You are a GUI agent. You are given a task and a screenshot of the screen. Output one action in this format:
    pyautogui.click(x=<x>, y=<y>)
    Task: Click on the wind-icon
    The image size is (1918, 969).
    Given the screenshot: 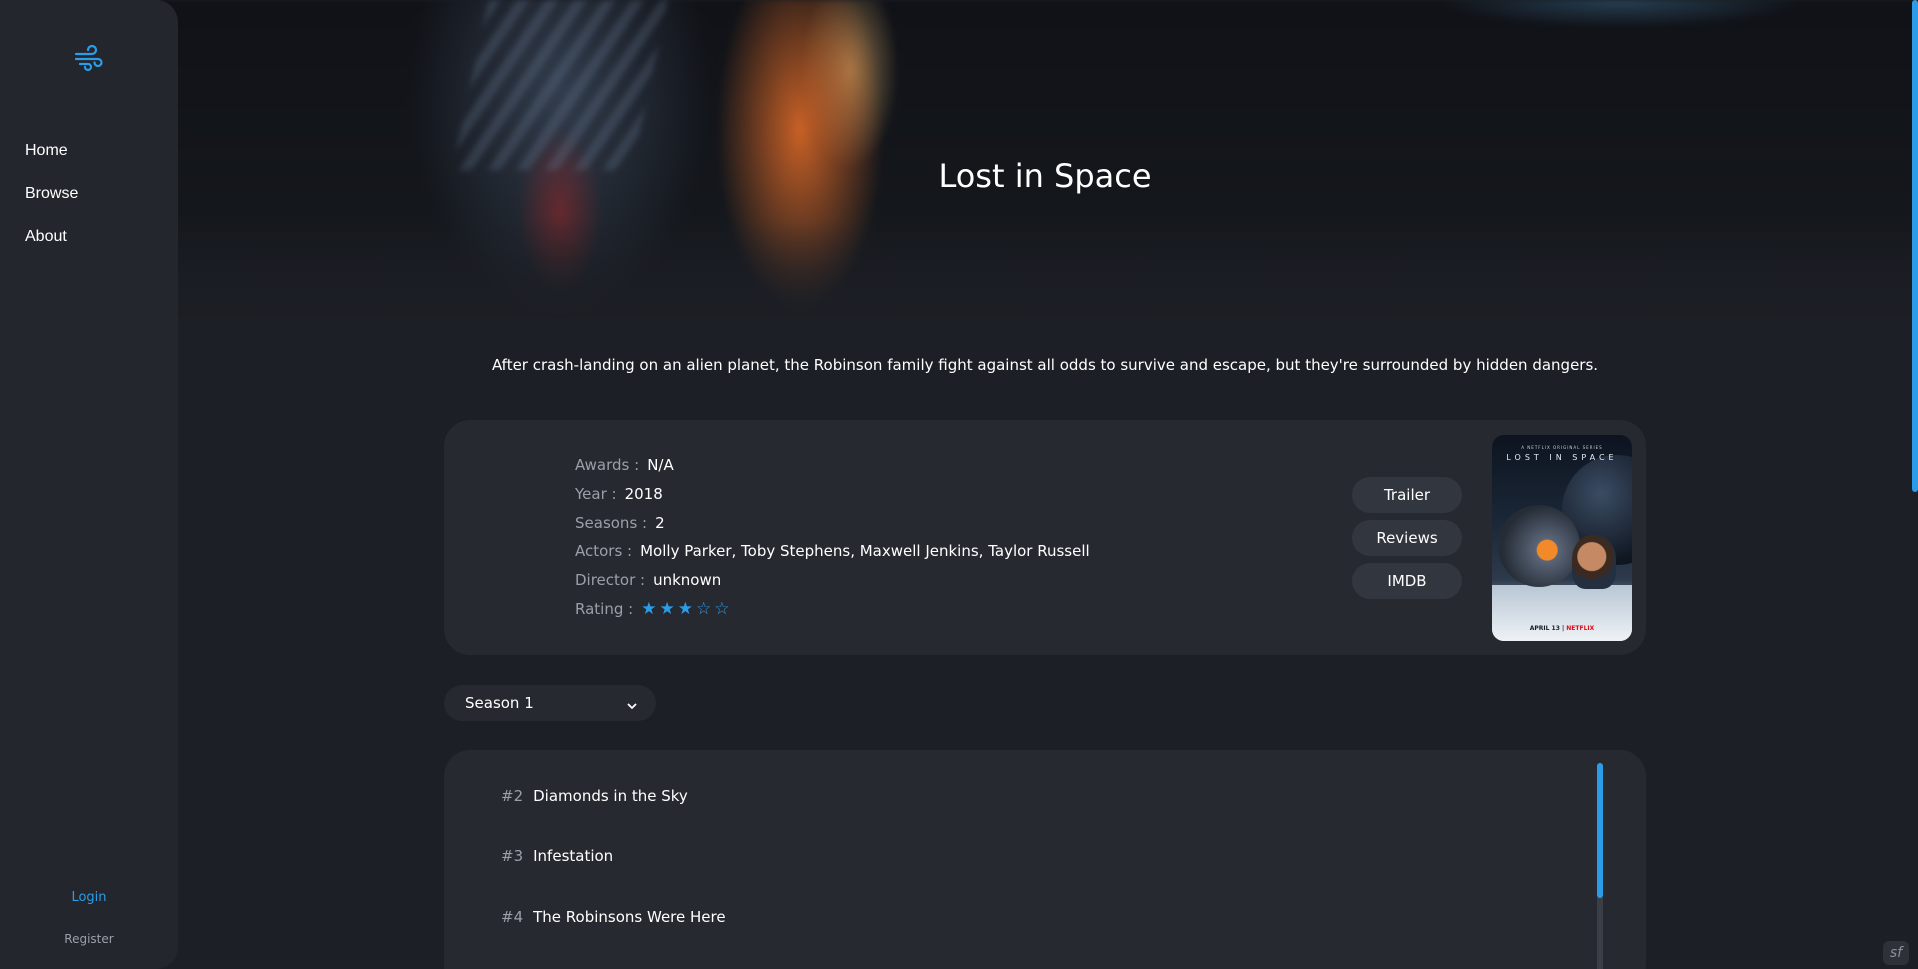 What is the action you would take?
    pyautogui.click(x=88, y=58)
    